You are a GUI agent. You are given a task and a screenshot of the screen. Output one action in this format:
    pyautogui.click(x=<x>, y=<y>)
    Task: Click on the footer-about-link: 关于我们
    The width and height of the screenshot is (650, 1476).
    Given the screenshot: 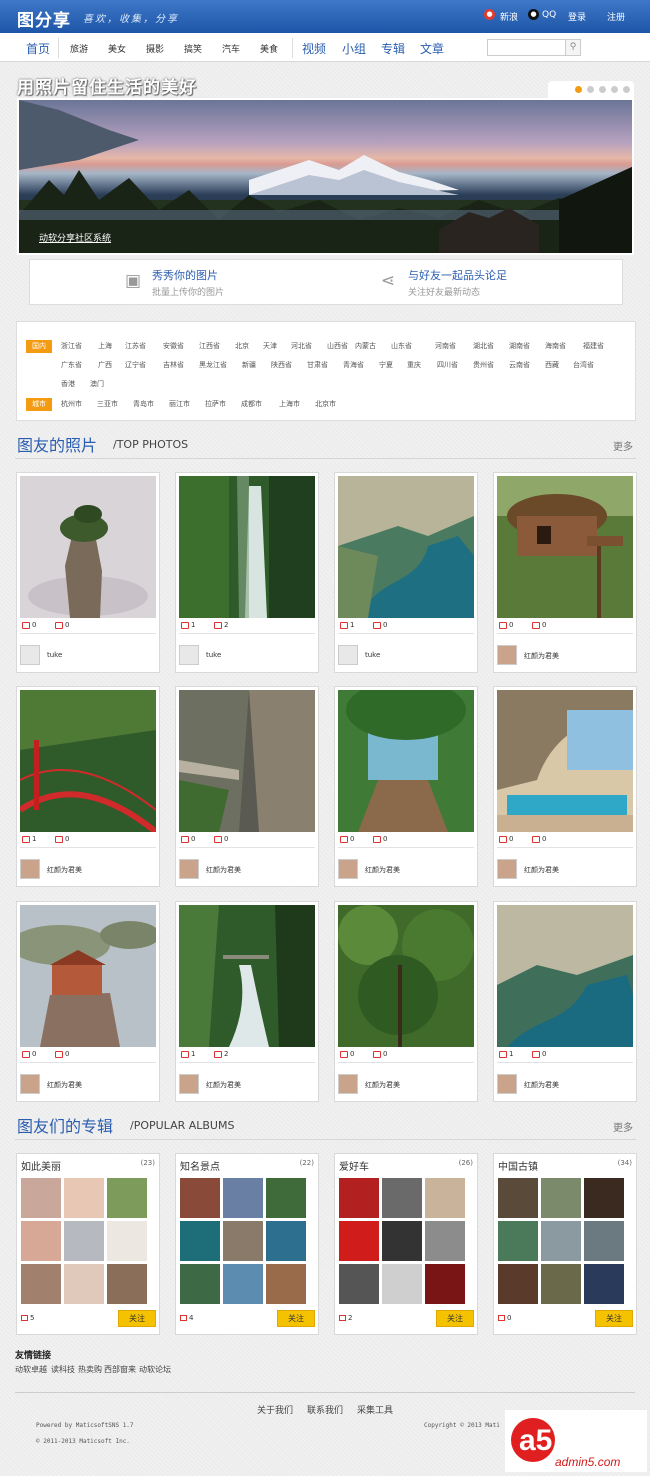 What is the action you would take?
    pyautogui.click(x=275, y=1409)
    